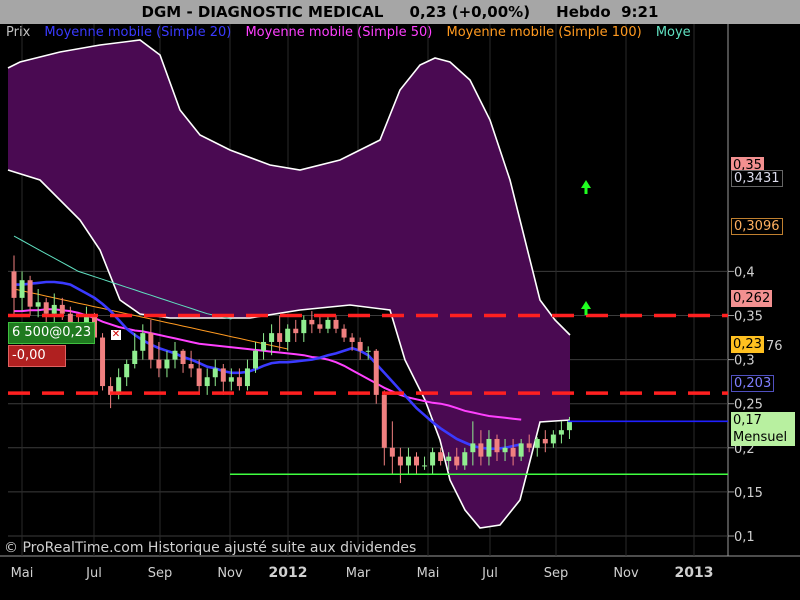 Image resolution: width=800 pixels, height=600 pixels. I want to click on y-tick-label: 0,25, so click(748, 405).